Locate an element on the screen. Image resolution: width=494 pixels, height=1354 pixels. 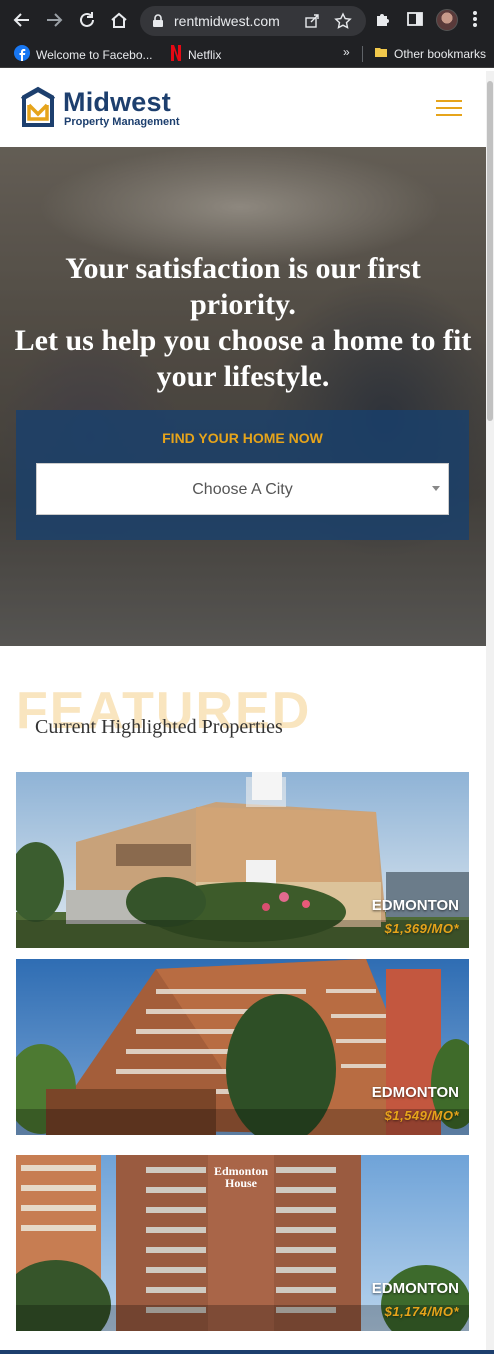
address-bar: rentmidwest.com is located at coordinates (253, 21).